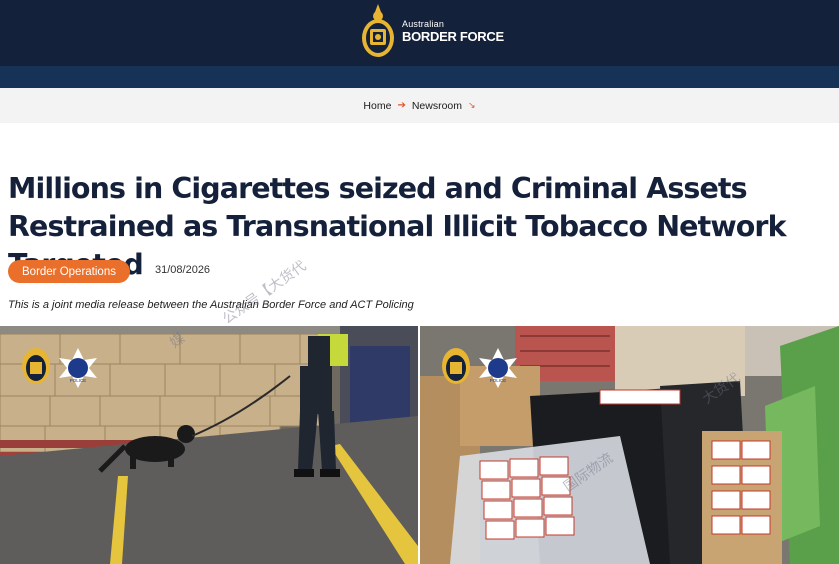 Image resolution: width=839 pixels, height=564 pixels. I want to click on logo-small-text: Australian, so click(423, 23).